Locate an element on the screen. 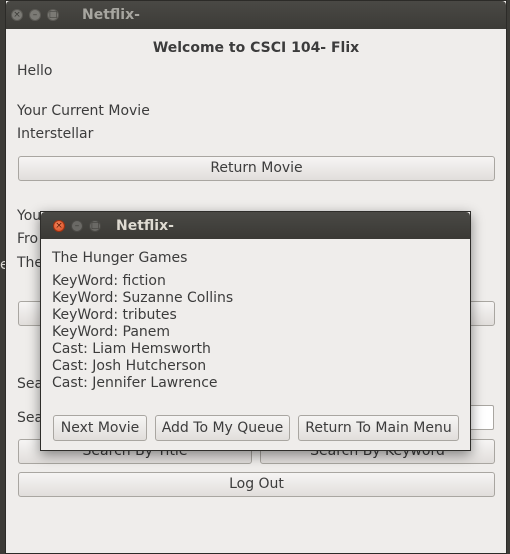 This screenshot has width=510, height=554. main-titlebar: × – □ Netflix- is located at coordinates (256, 15).